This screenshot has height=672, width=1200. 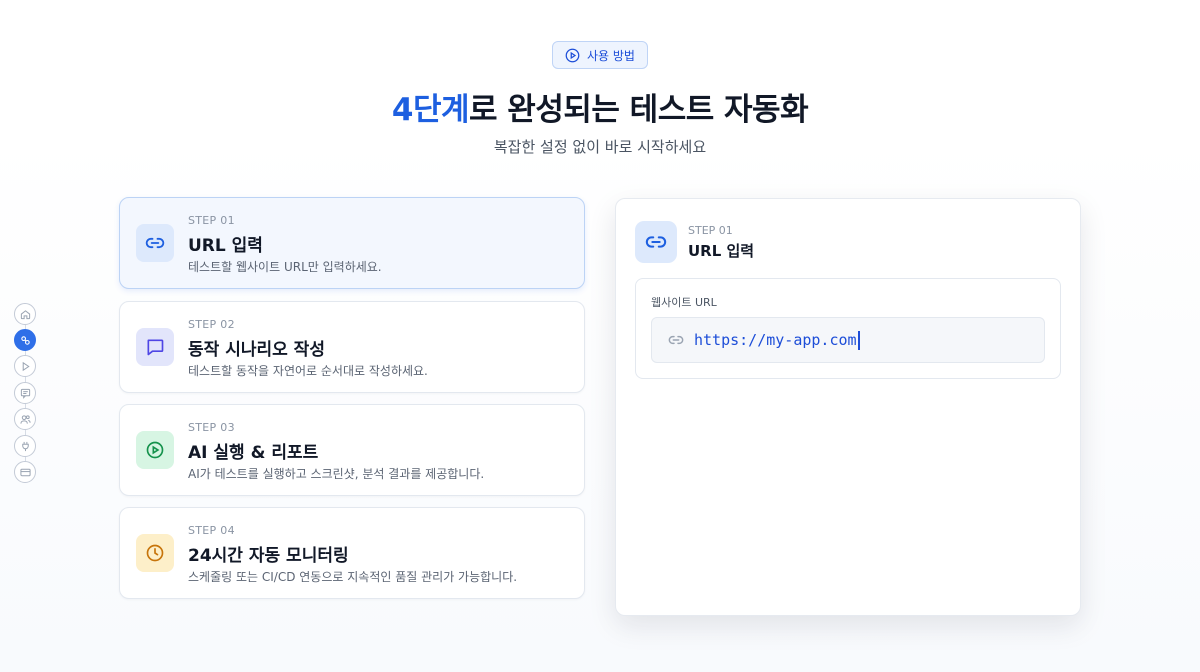 What do you see at coordinates (268, 556) in the screenshot?
I see `step-title: 24시간 자동 모니터링` at bounding box center [268, 556].